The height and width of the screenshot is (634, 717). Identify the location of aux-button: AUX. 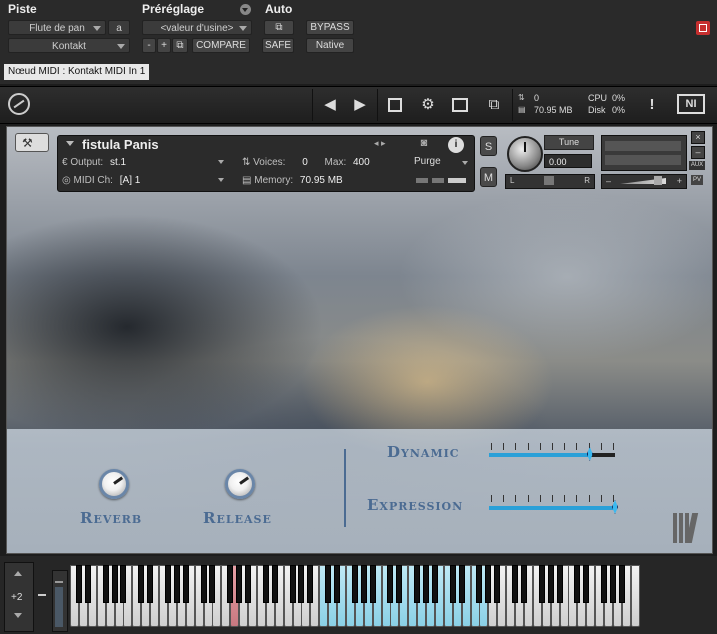
(697, 165).